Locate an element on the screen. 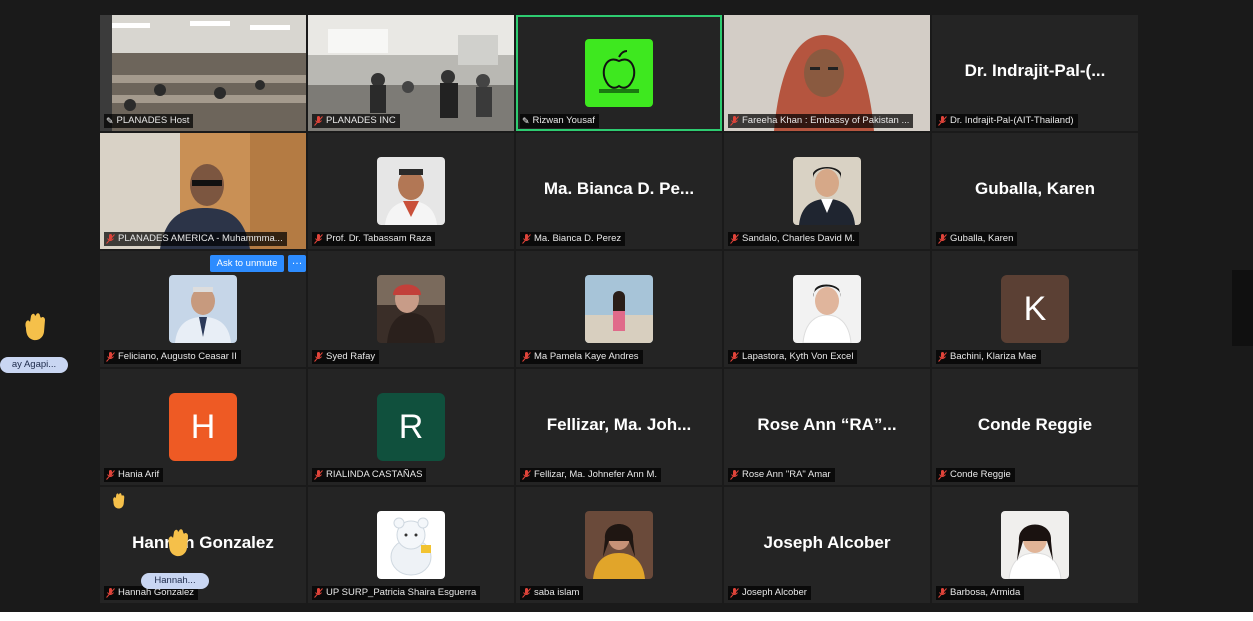 This screenshot has height=621, width=1253. participant-tile: Ma. Bianca D. Pe... Ma. Bianca D. Perez is located at coordinates (619, 191).